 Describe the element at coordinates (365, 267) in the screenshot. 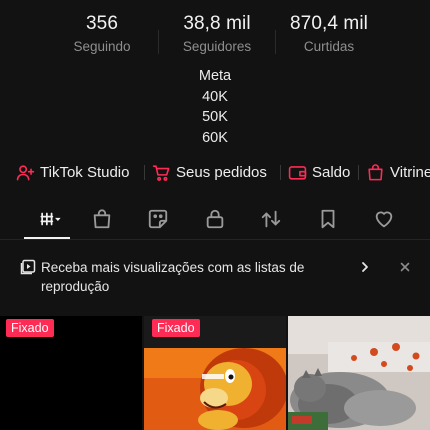

I see `chevron-right-icon` at that location.